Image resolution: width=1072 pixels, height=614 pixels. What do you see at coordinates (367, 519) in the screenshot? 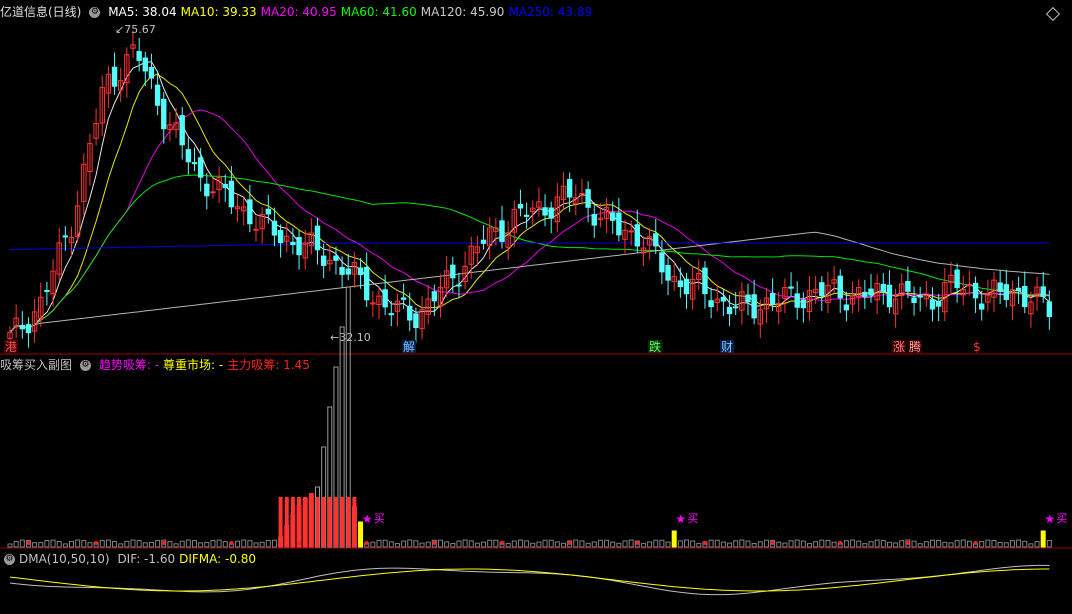
I see `buy-star-icon: ★` at bounding box center [367, 519].